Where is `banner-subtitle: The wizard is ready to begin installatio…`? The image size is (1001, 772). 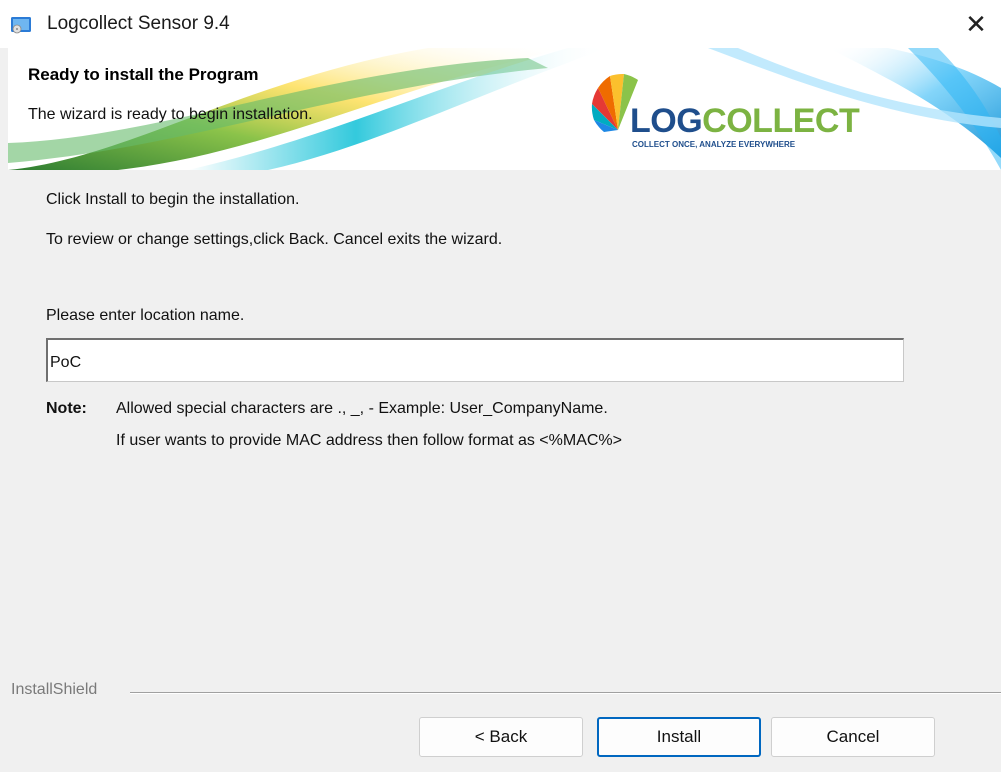 banner-subtitle: The wizard is ready to begin installatio… is located at coordinates (170, 114).